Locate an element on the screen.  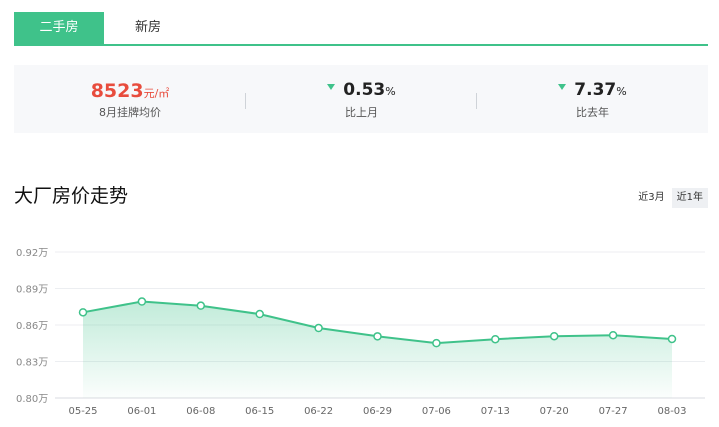
x-tick-label: 06-01 is located at coordinates (141, 411).